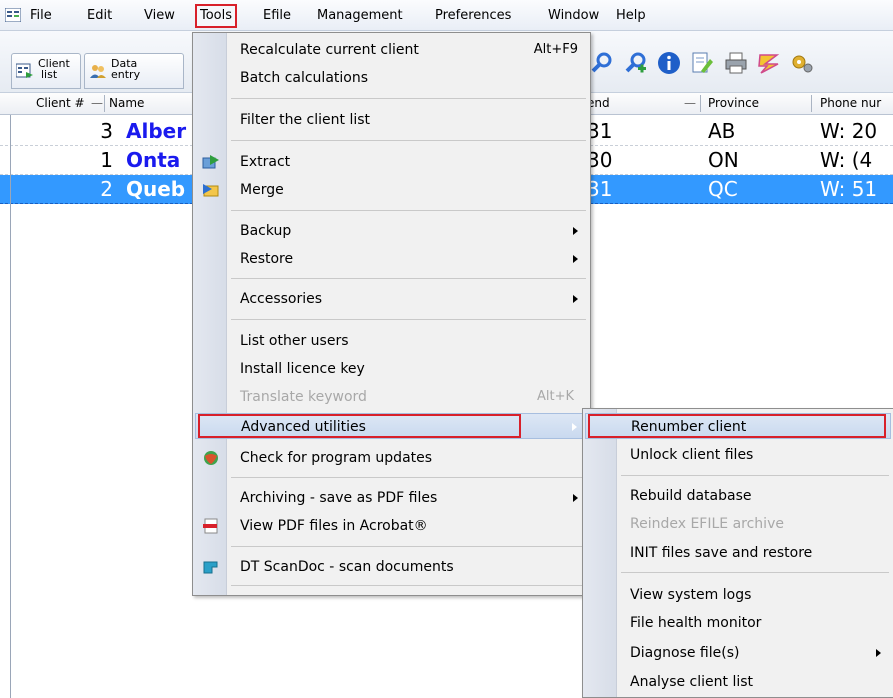  I want to click on client-phone: W: 51, so click(849, 189).